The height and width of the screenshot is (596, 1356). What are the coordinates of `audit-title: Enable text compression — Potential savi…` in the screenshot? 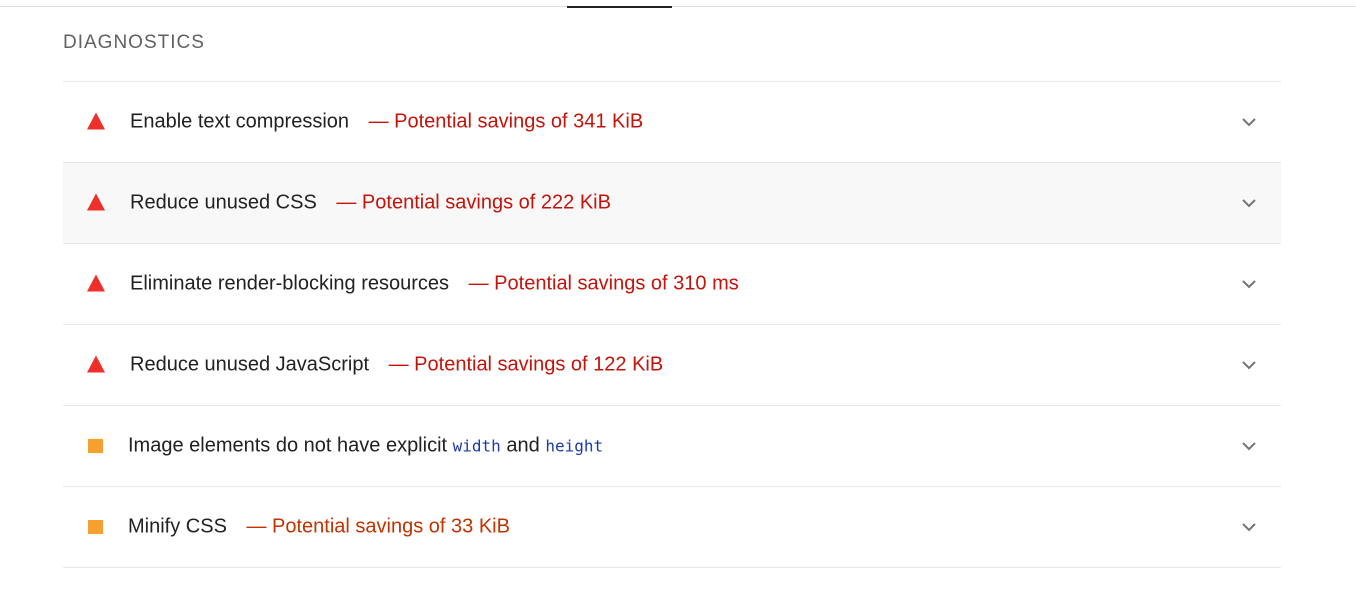 It's located at (386, 122).